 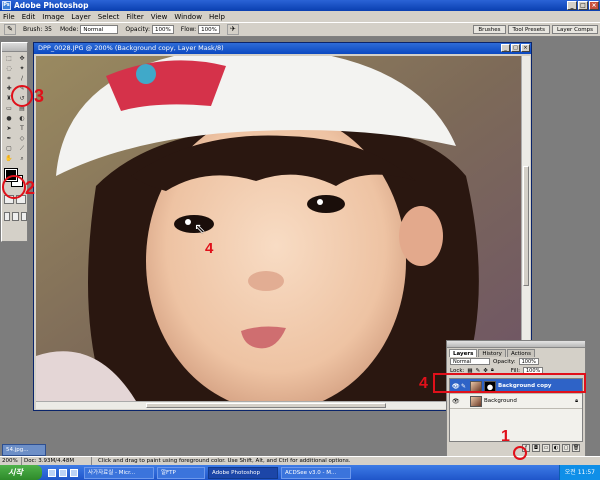 What do you see at coordinates (22, 78) in the screenshot?
I see `slice-tool-icon: ∕` at bounding box center [22, 78].